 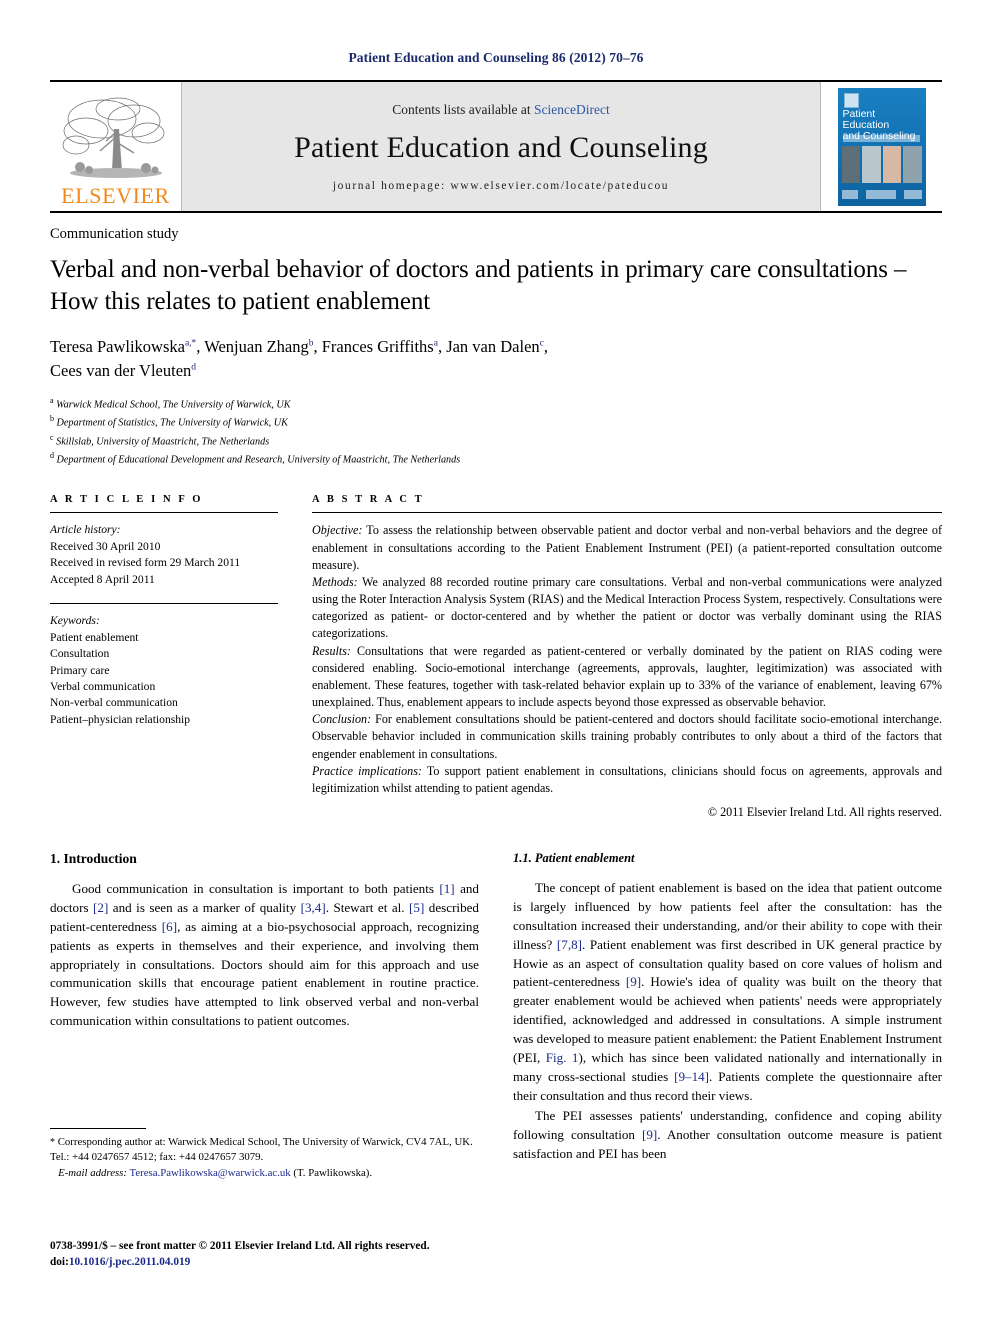 What do you see at coordinates (416, 907) in the screenshot?
I see `citation-link: [5]` at bounding box center [416, 907].